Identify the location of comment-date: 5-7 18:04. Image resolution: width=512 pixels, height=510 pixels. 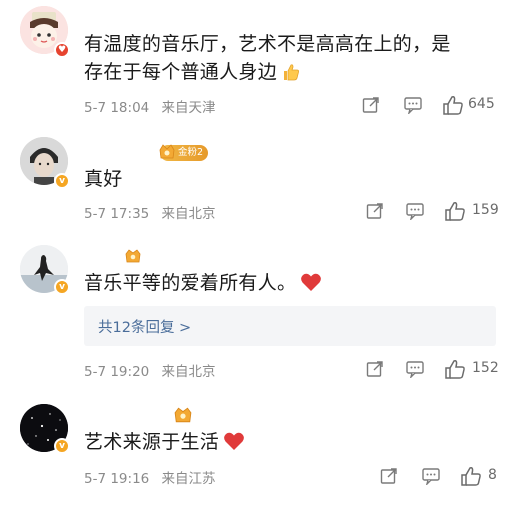
(117, 108).